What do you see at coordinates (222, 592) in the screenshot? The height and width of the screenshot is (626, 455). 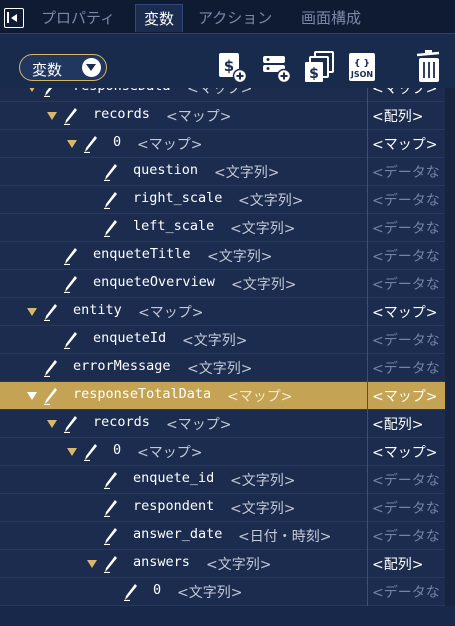 I see `tree-row: 0 <文字列> <データな` at bounding box center [222, 592].